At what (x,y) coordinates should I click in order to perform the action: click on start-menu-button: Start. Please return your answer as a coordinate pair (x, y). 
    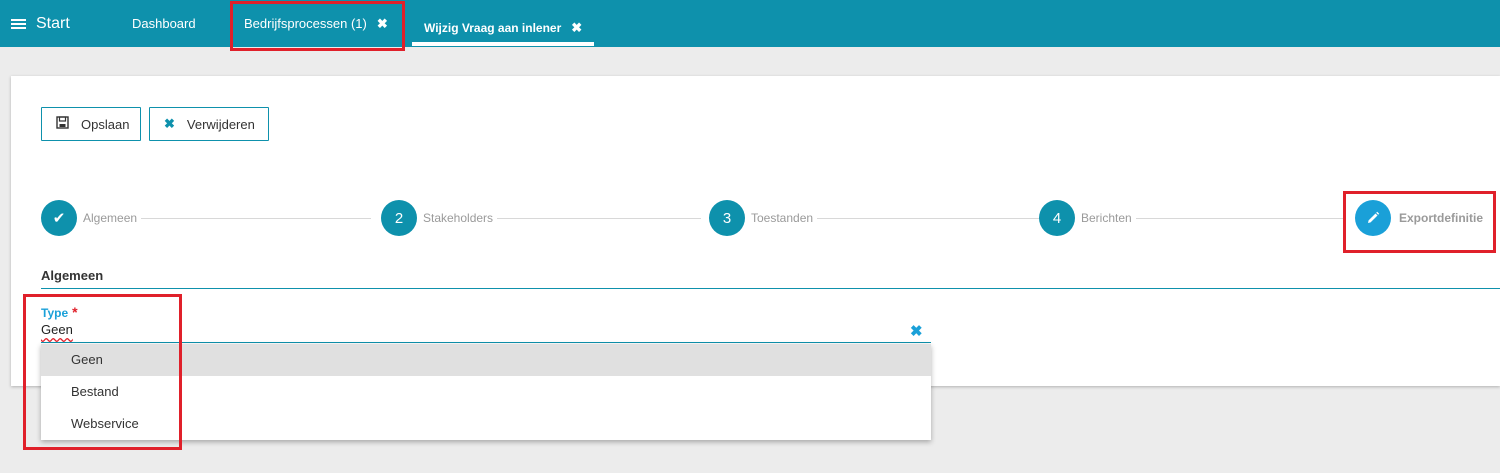
    Looking at the image, I should click on (40, 24).